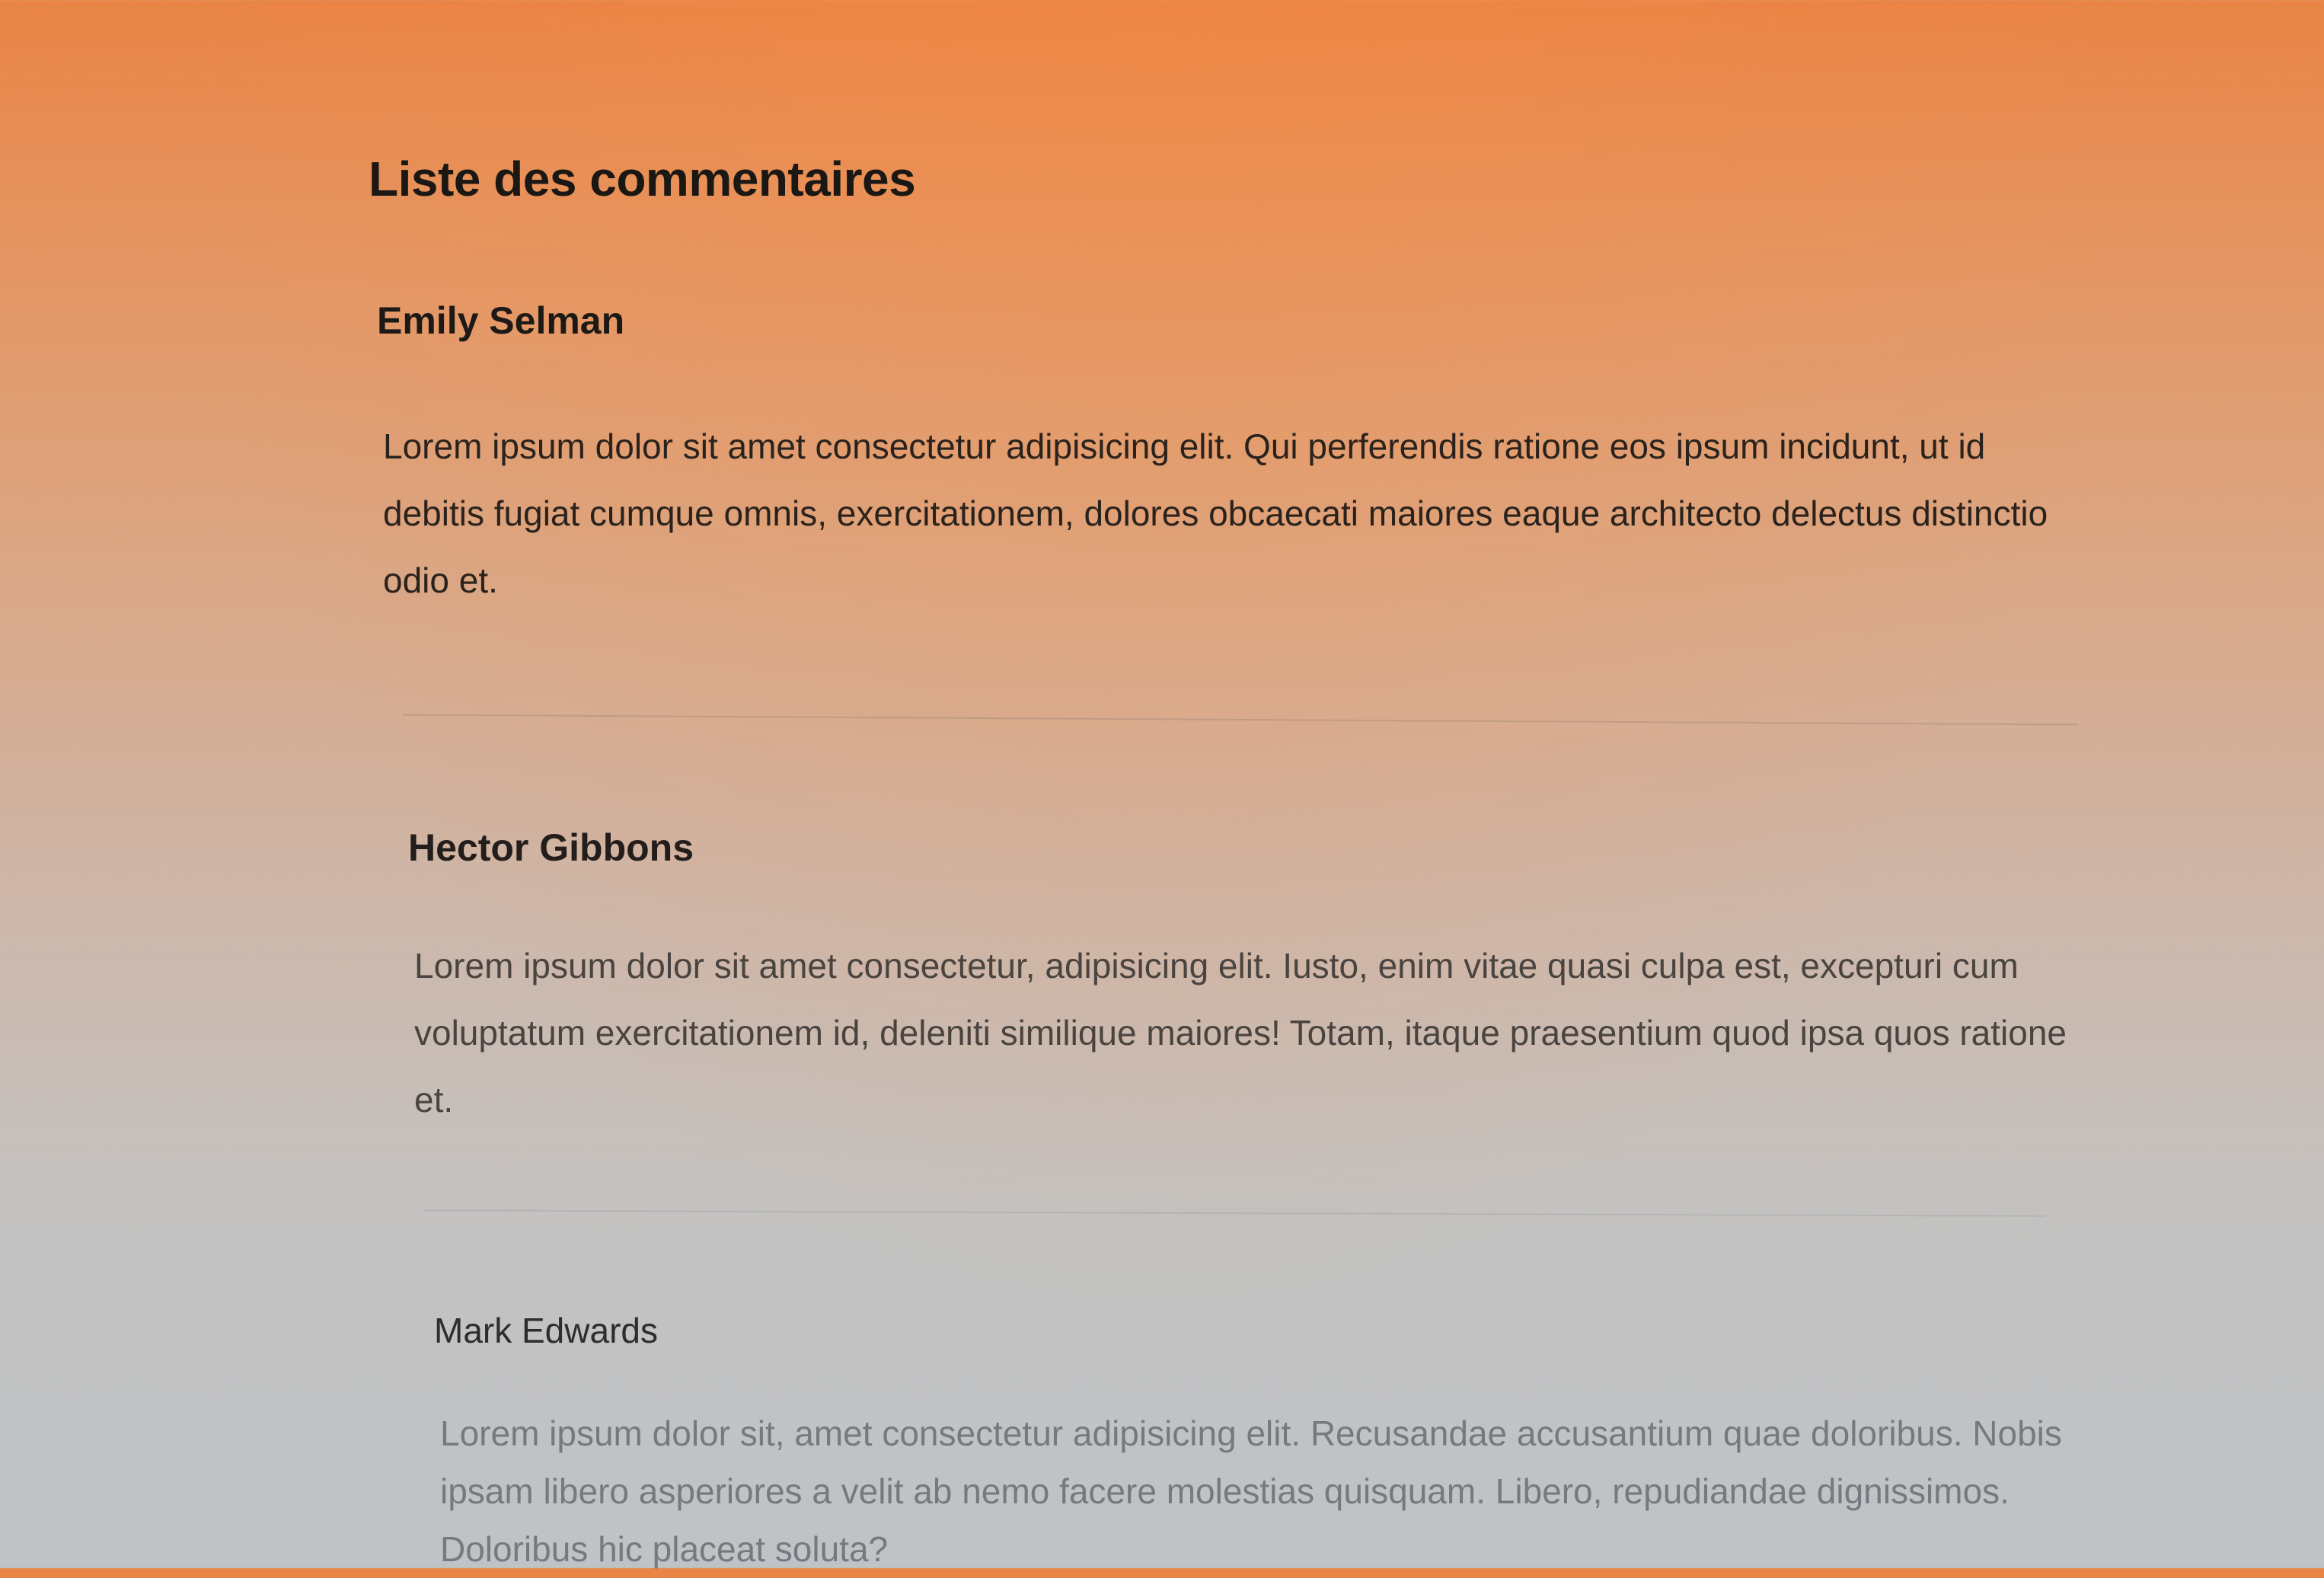  I want to click on comment-author: Emily Selman, so click(501, 320).